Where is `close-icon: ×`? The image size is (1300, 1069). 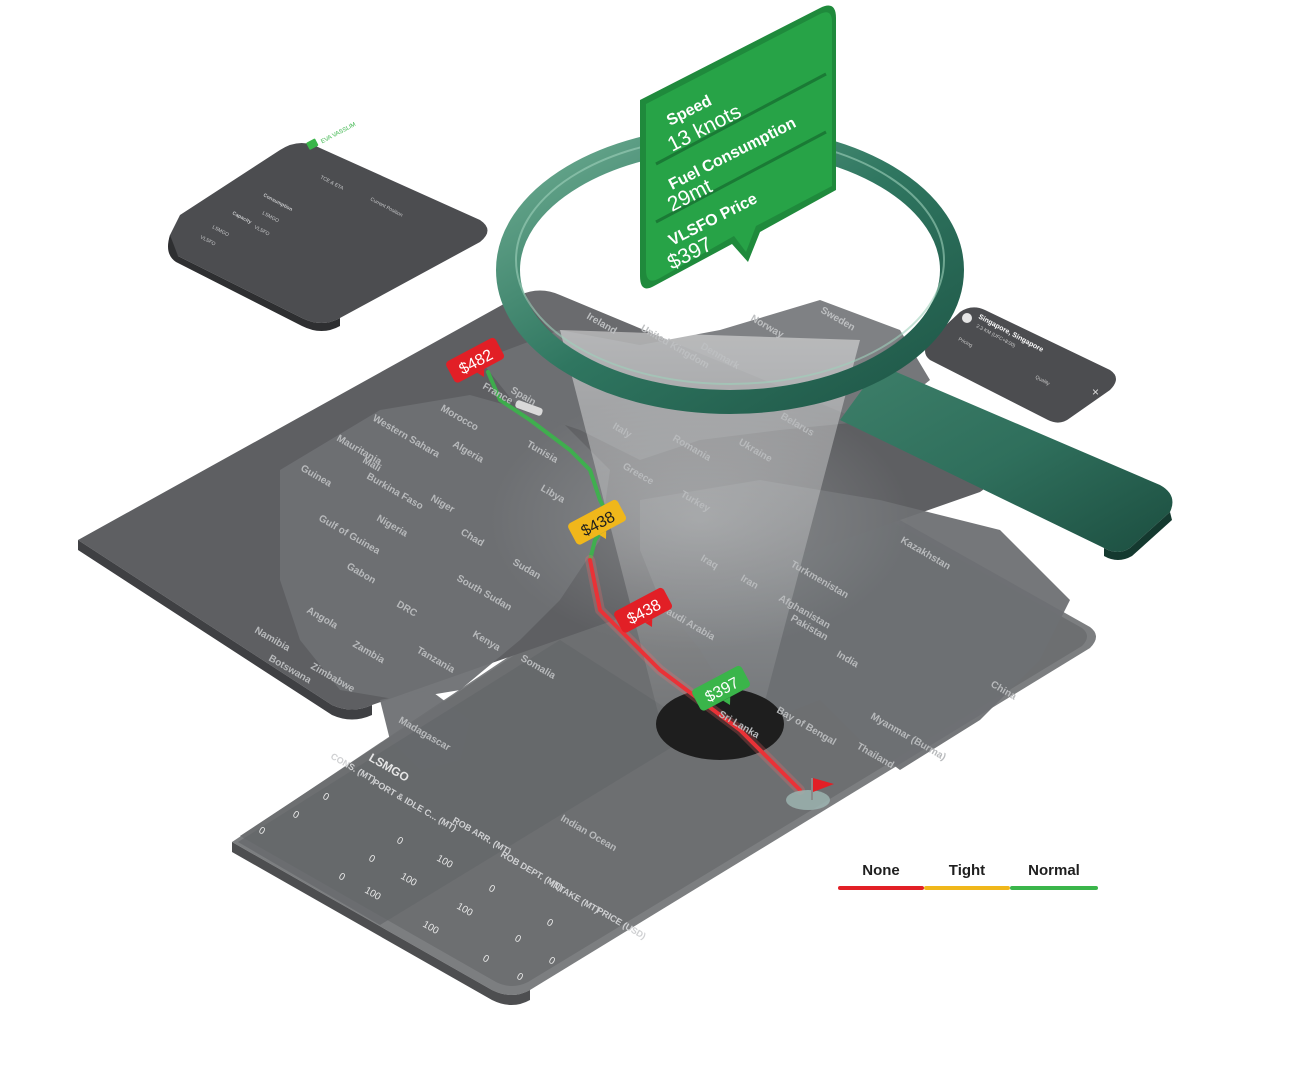
close-icon: × is located at coordinates (1095, 392).